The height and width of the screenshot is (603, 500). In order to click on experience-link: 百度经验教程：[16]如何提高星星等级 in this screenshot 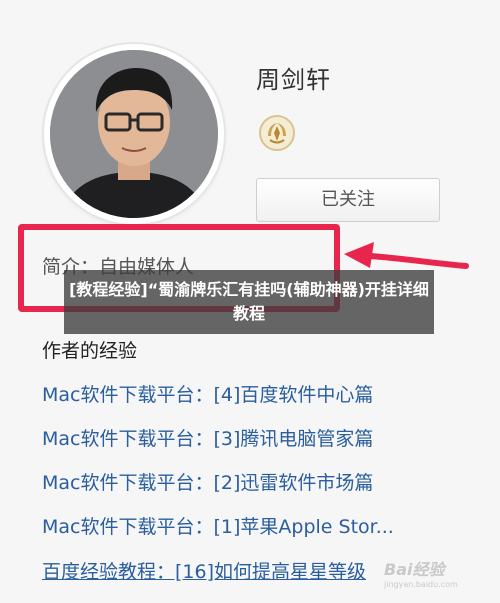, I will do `click(204, 570)`.